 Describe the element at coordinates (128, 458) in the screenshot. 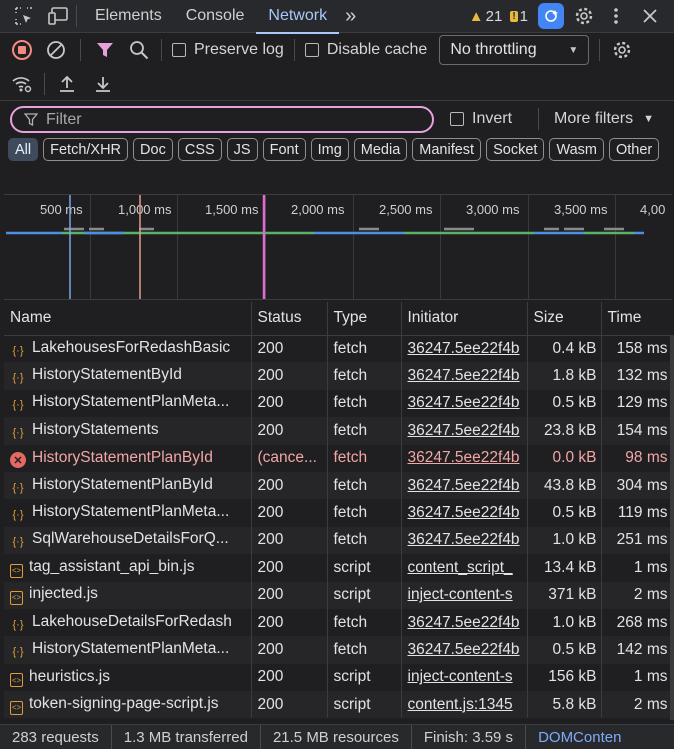

I see `request-name-cell: ✕ HistoryStatementPlanById` at that location.